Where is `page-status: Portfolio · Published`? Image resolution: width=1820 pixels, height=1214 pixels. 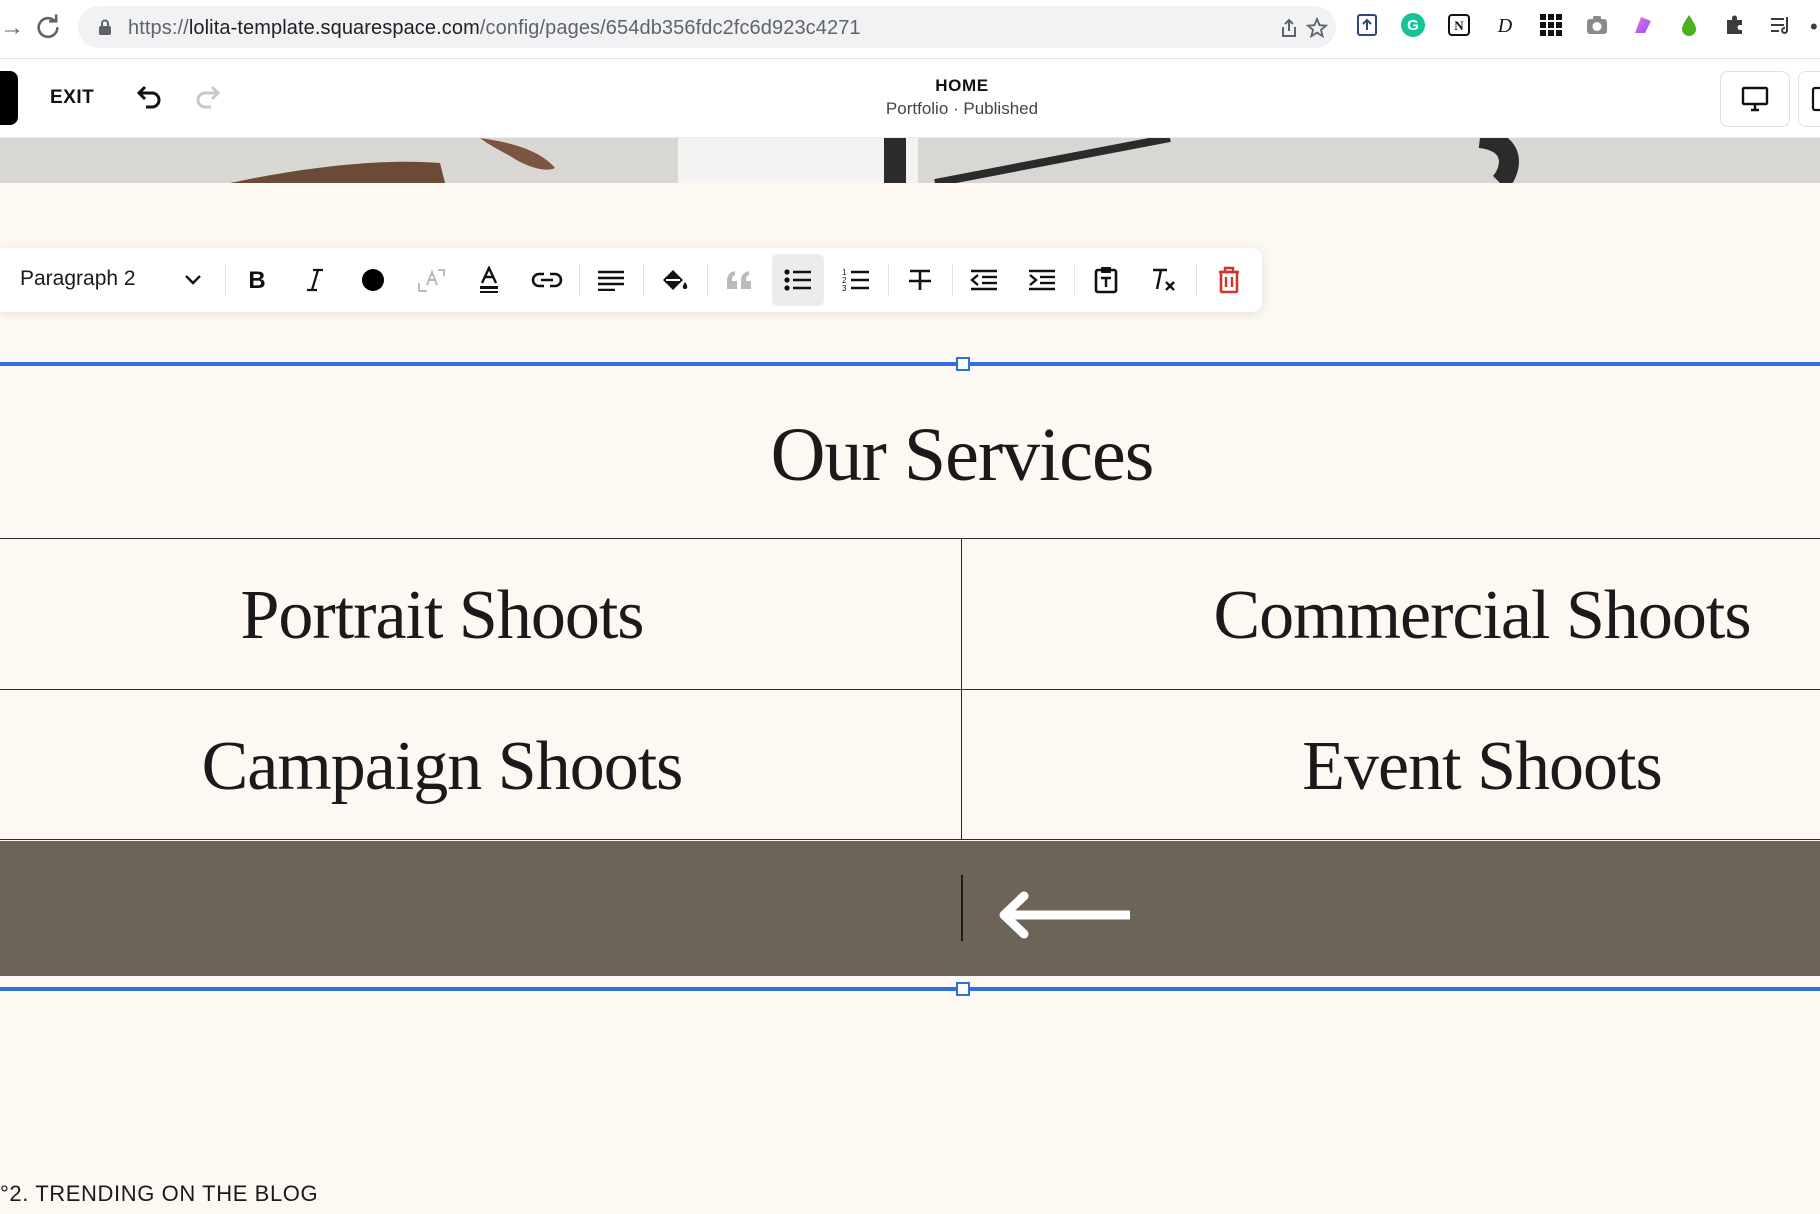
page-status: Portfolio · Published is located at coordinates (962, 108).